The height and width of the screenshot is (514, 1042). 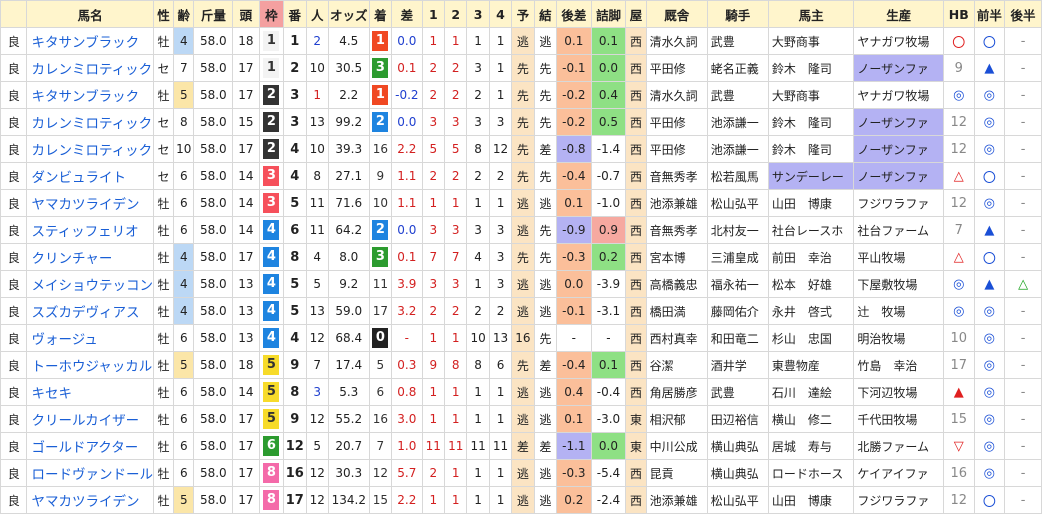 I want to click on frame-cell: 4, so click(x=271, y=338).